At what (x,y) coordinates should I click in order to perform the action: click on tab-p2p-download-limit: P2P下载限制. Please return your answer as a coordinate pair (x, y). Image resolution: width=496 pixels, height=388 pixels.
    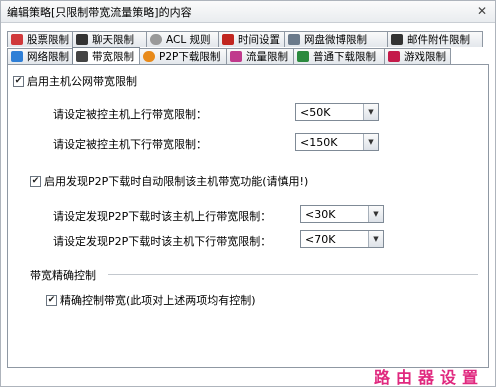
    Looking at the image, I should click on (183, 56).